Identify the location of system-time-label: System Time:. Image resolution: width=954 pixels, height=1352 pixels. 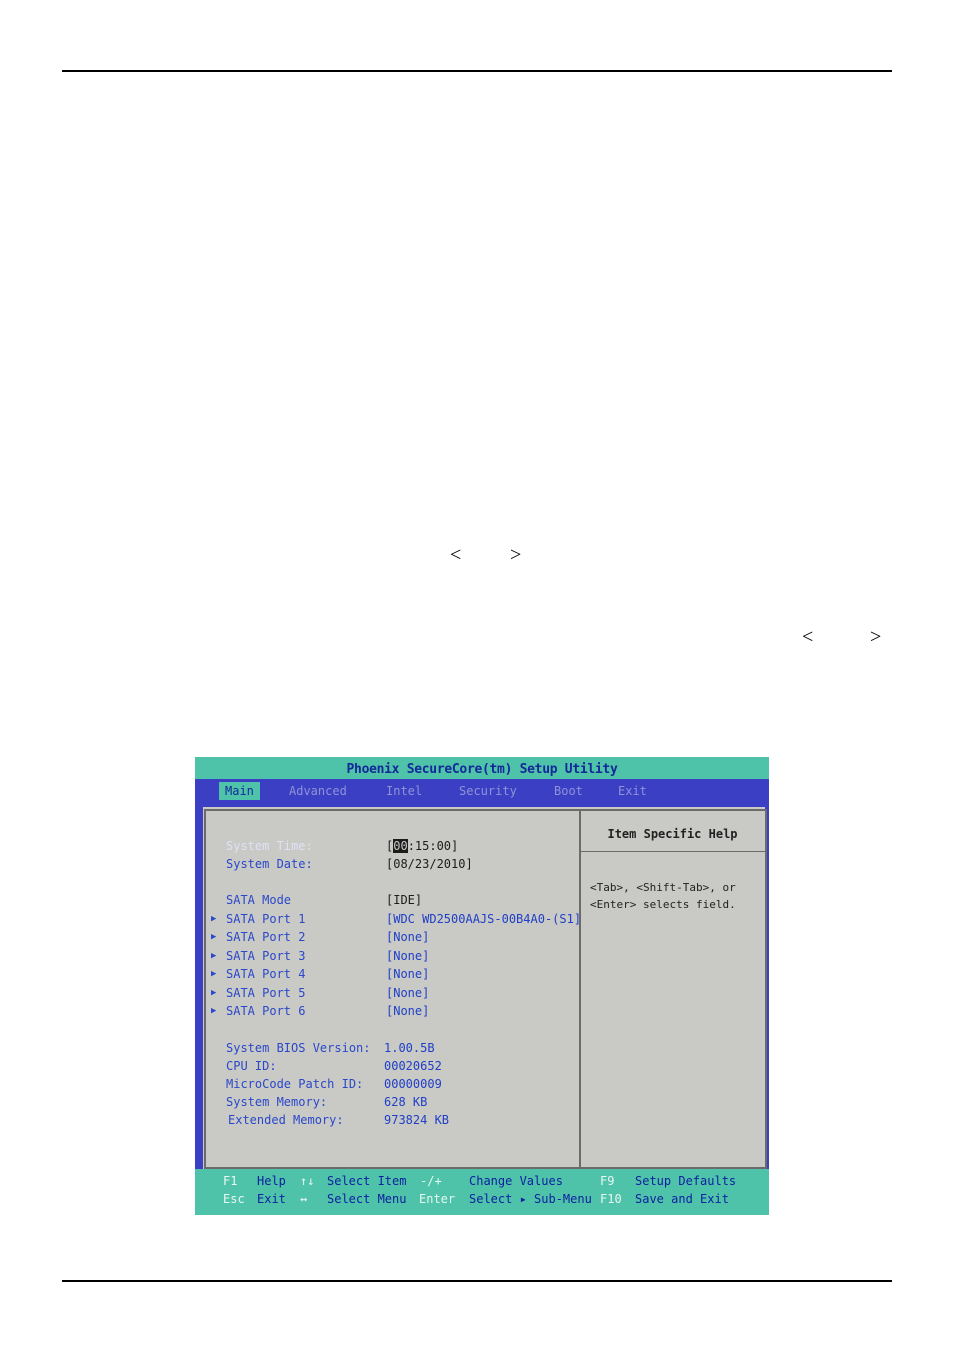
(269, 846).